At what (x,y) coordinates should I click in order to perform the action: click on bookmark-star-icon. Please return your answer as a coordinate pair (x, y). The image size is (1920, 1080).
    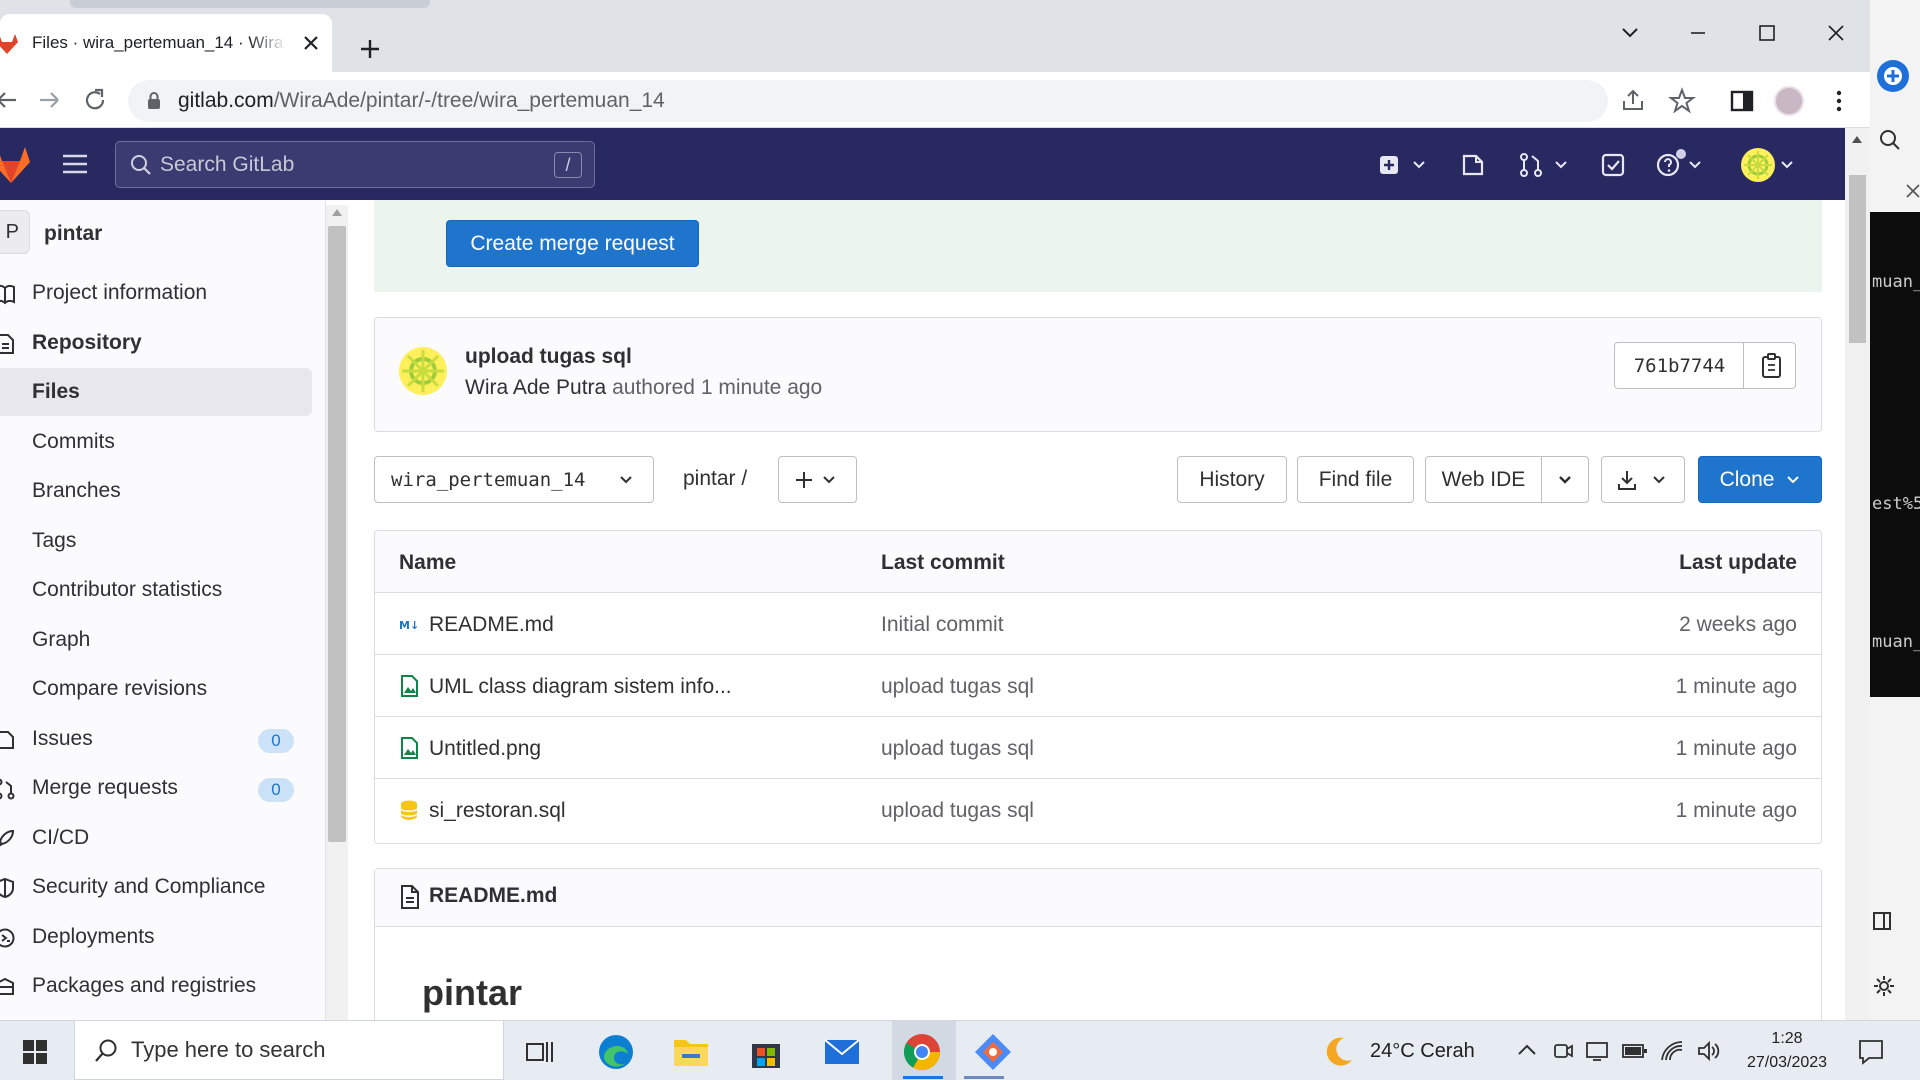
    Looking at the image, I should click on (1682, 101).